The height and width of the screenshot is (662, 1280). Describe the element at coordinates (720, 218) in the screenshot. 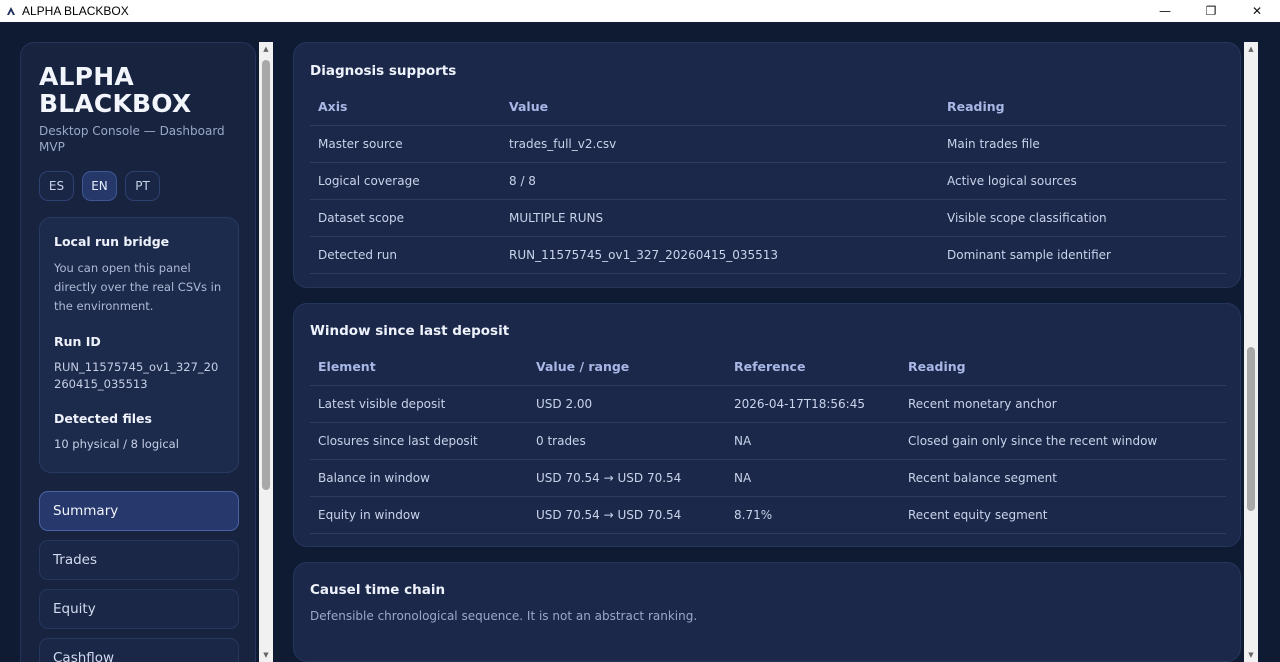

I see `table-cell: MULTIPLE RUNS` at that location.